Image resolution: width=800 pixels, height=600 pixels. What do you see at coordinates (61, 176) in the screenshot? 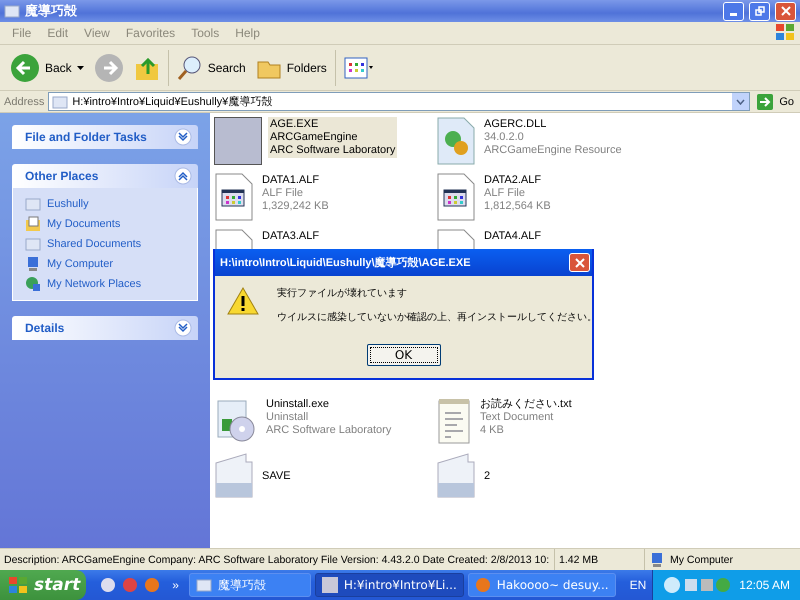
I see `panel-title: Other Places` at bounding box center [61, 176].